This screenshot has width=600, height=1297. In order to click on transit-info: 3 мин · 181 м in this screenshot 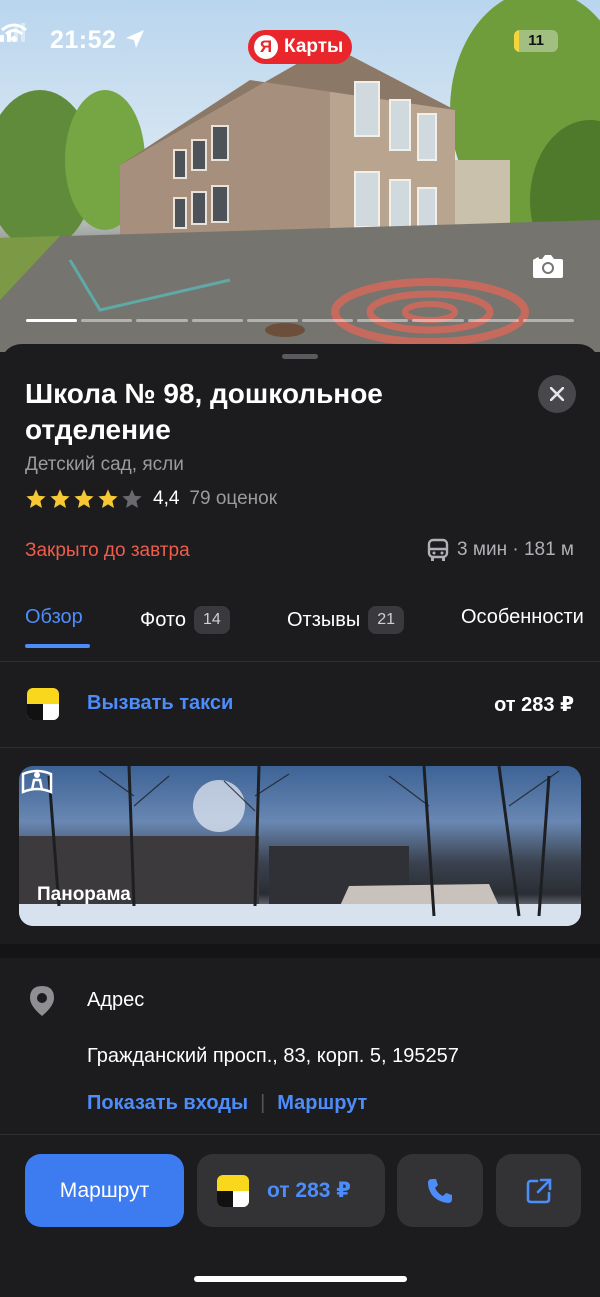, I will do `click(500, 550)`.